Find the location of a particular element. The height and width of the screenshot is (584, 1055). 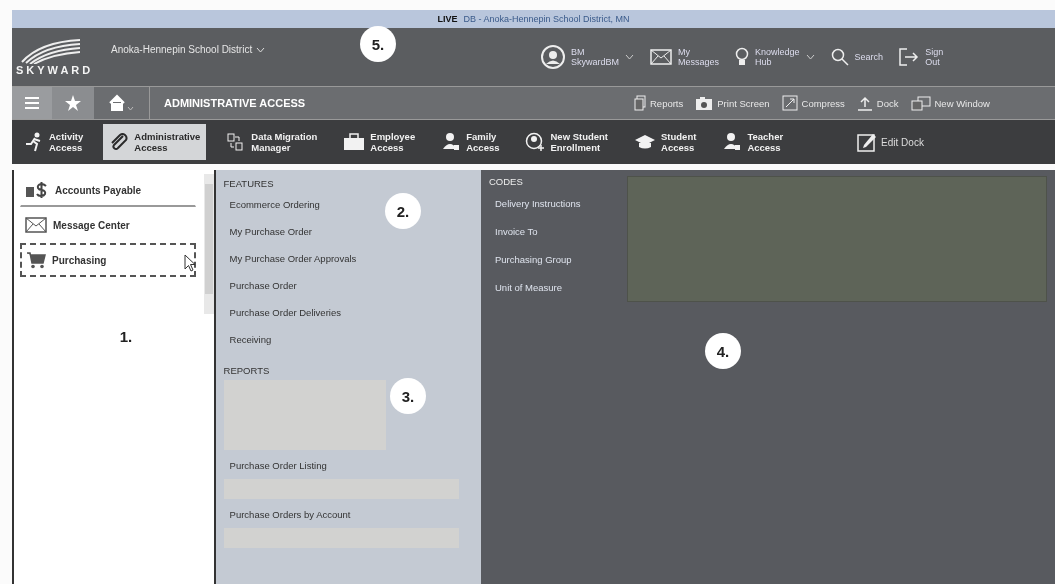

report-link: Purchase Order Listing is located at coordinates (278, 465).